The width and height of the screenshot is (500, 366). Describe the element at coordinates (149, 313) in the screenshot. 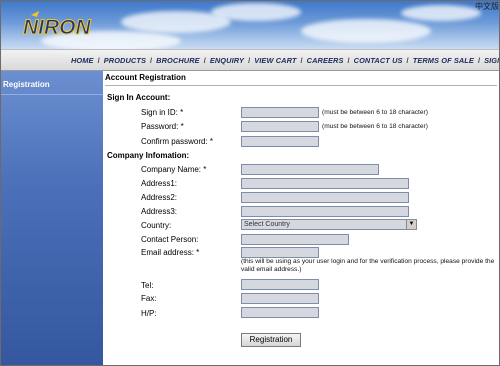

I see `hp-label: H/P:` at that location.